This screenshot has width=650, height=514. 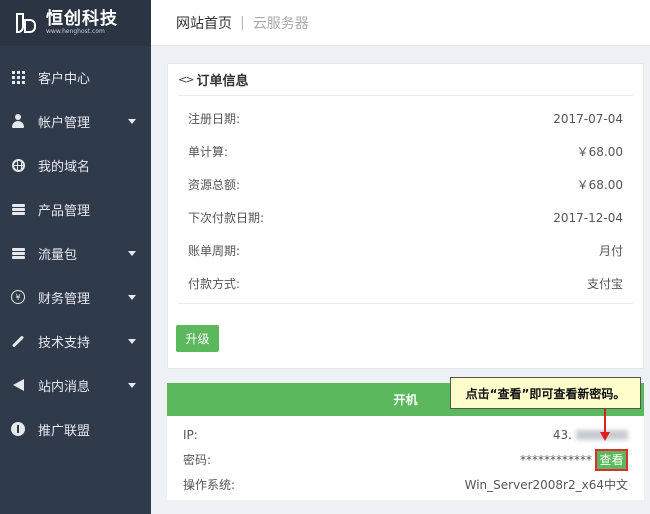 I want to click on pencil-icon, so click(x=18, y=341).